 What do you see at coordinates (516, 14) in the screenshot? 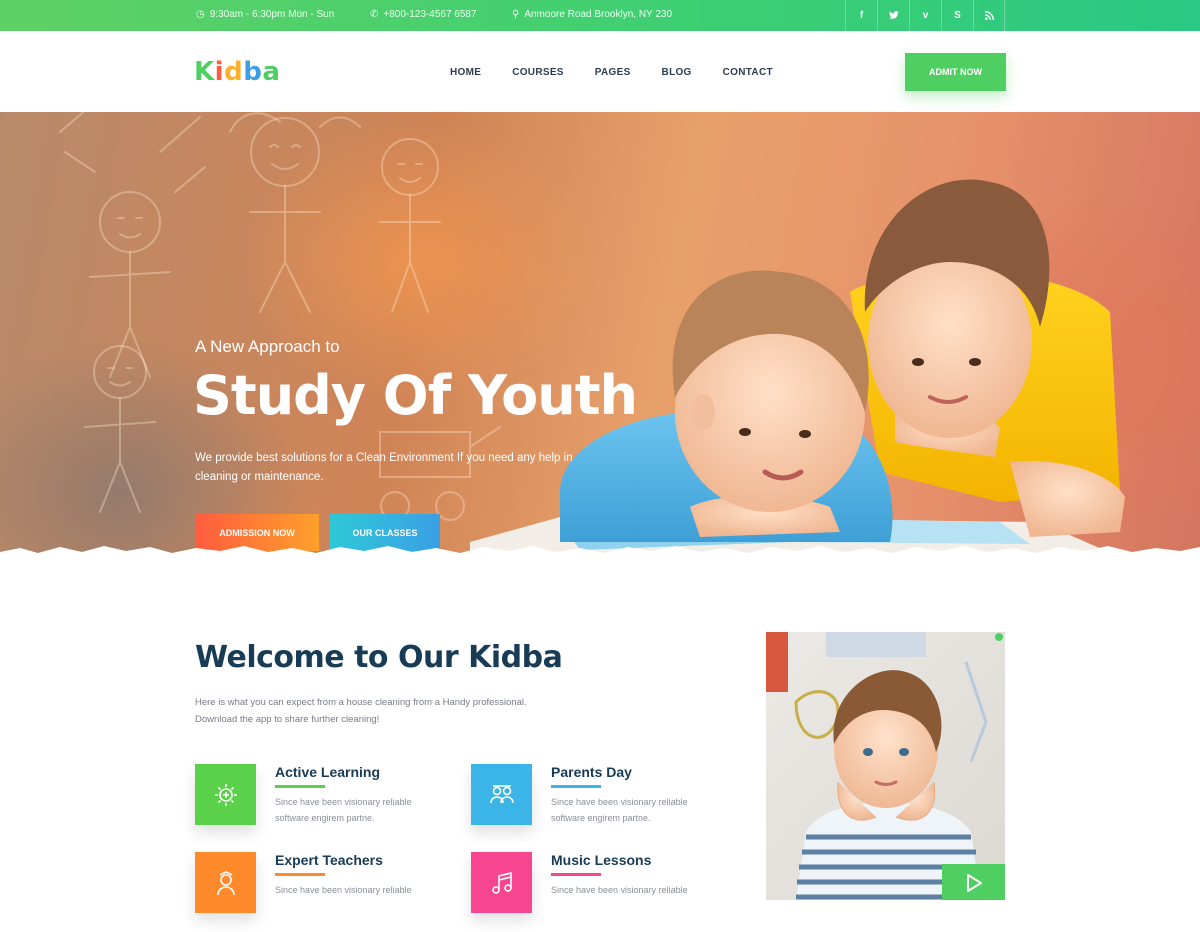
I see `map-pin-icon: ⚲` at bounding box center [516, 14].